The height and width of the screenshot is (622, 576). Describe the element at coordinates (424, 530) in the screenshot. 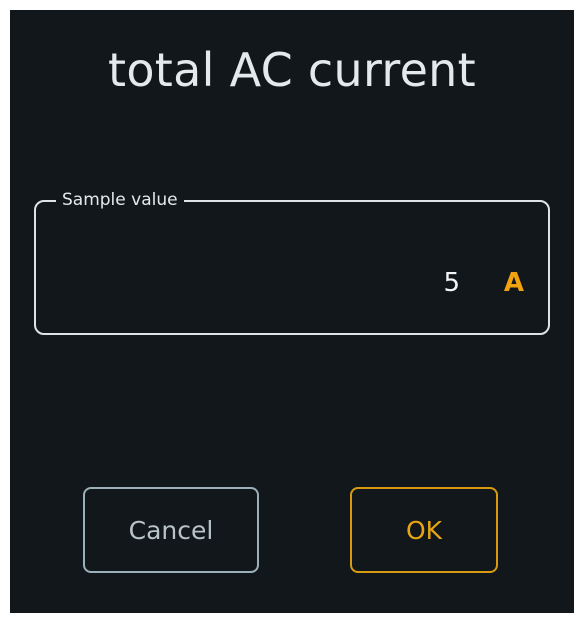

I see `ok-button: OK` at that location.